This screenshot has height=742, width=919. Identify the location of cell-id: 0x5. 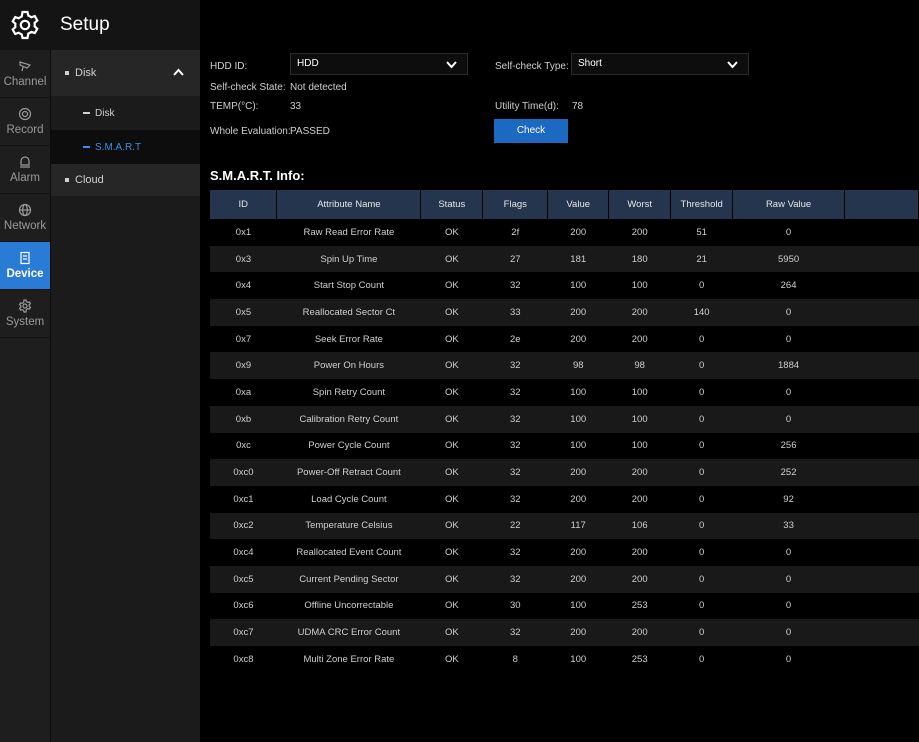
(243, 312).